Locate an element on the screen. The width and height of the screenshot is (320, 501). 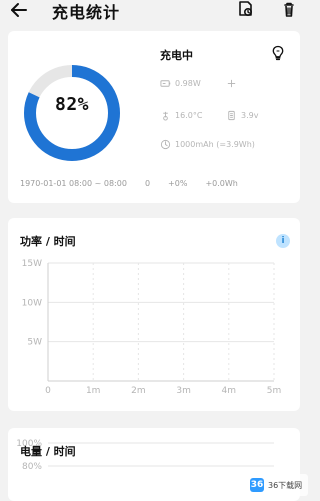
battery-percent-text: 82% is located at coordinates (71, 104).